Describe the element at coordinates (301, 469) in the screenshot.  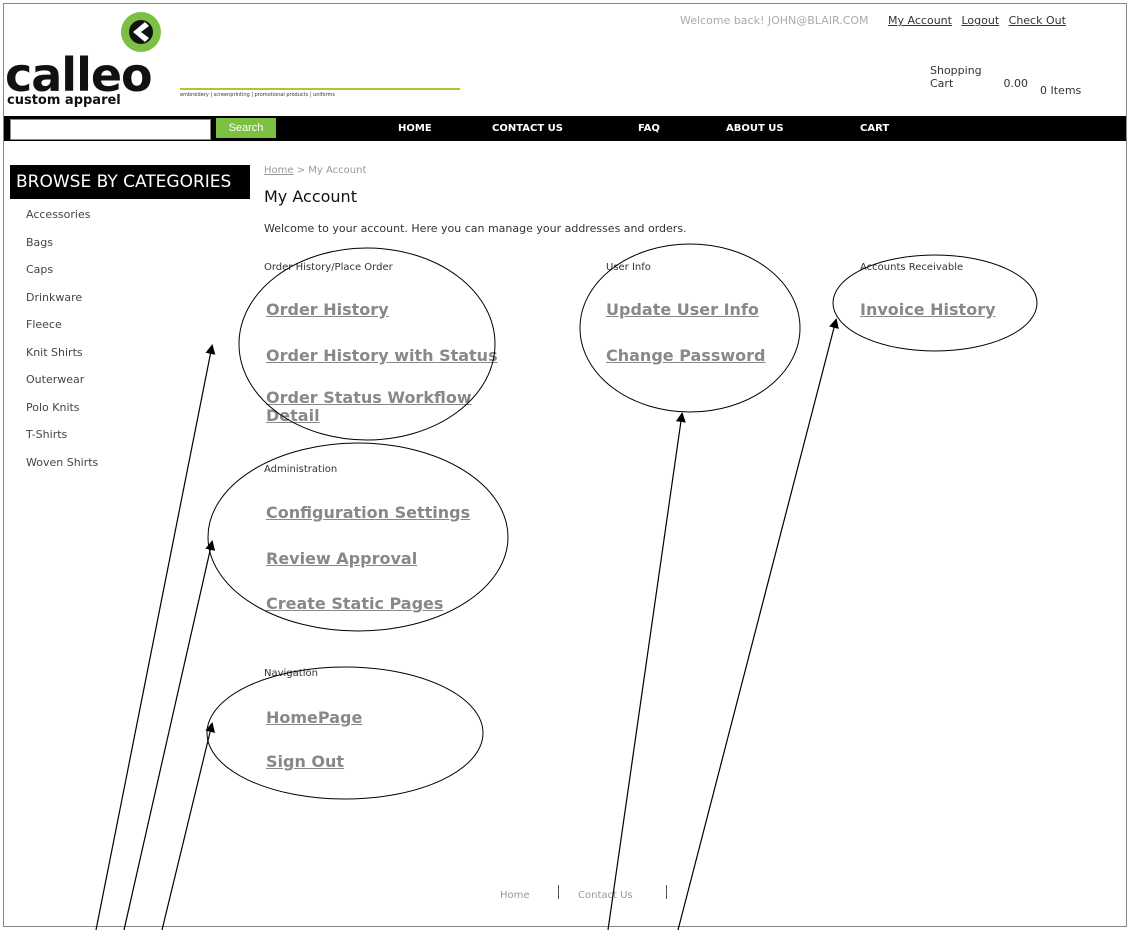
I see `section-label-administration: Administration` at that location.